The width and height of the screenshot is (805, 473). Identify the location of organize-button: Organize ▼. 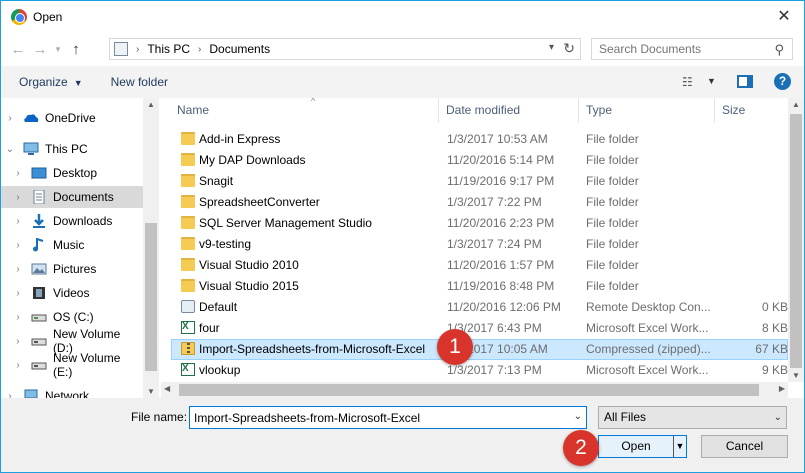
(51, 82).